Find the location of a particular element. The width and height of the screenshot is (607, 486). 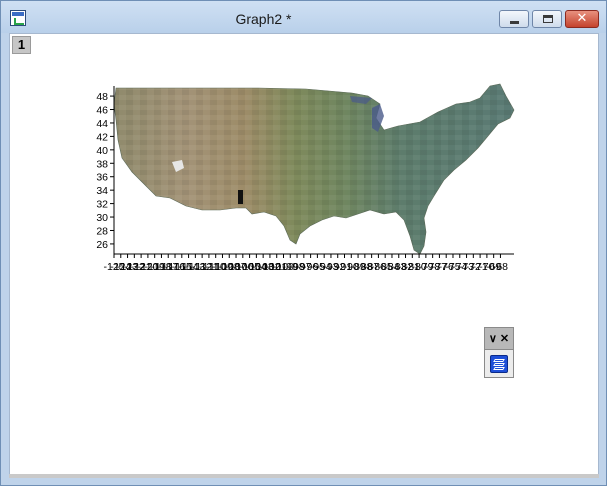

y-axis: 26 283032 3436 3840 424446 48 is located at coordinates (105, 170).